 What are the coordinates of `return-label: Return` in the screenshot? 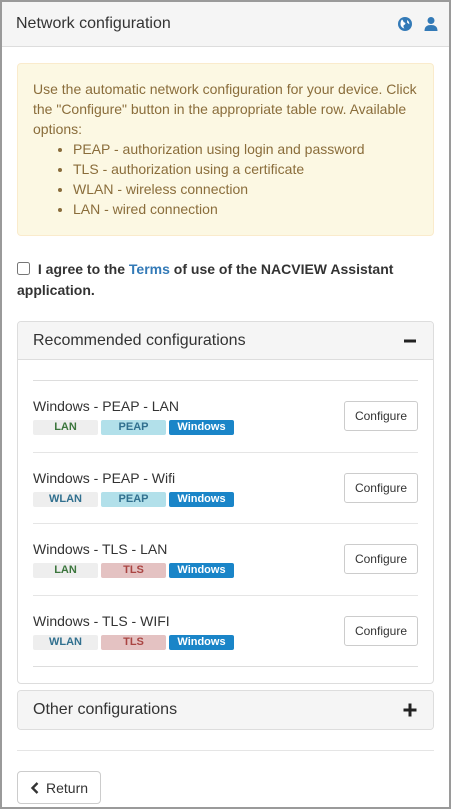 It's located at (67, 787).